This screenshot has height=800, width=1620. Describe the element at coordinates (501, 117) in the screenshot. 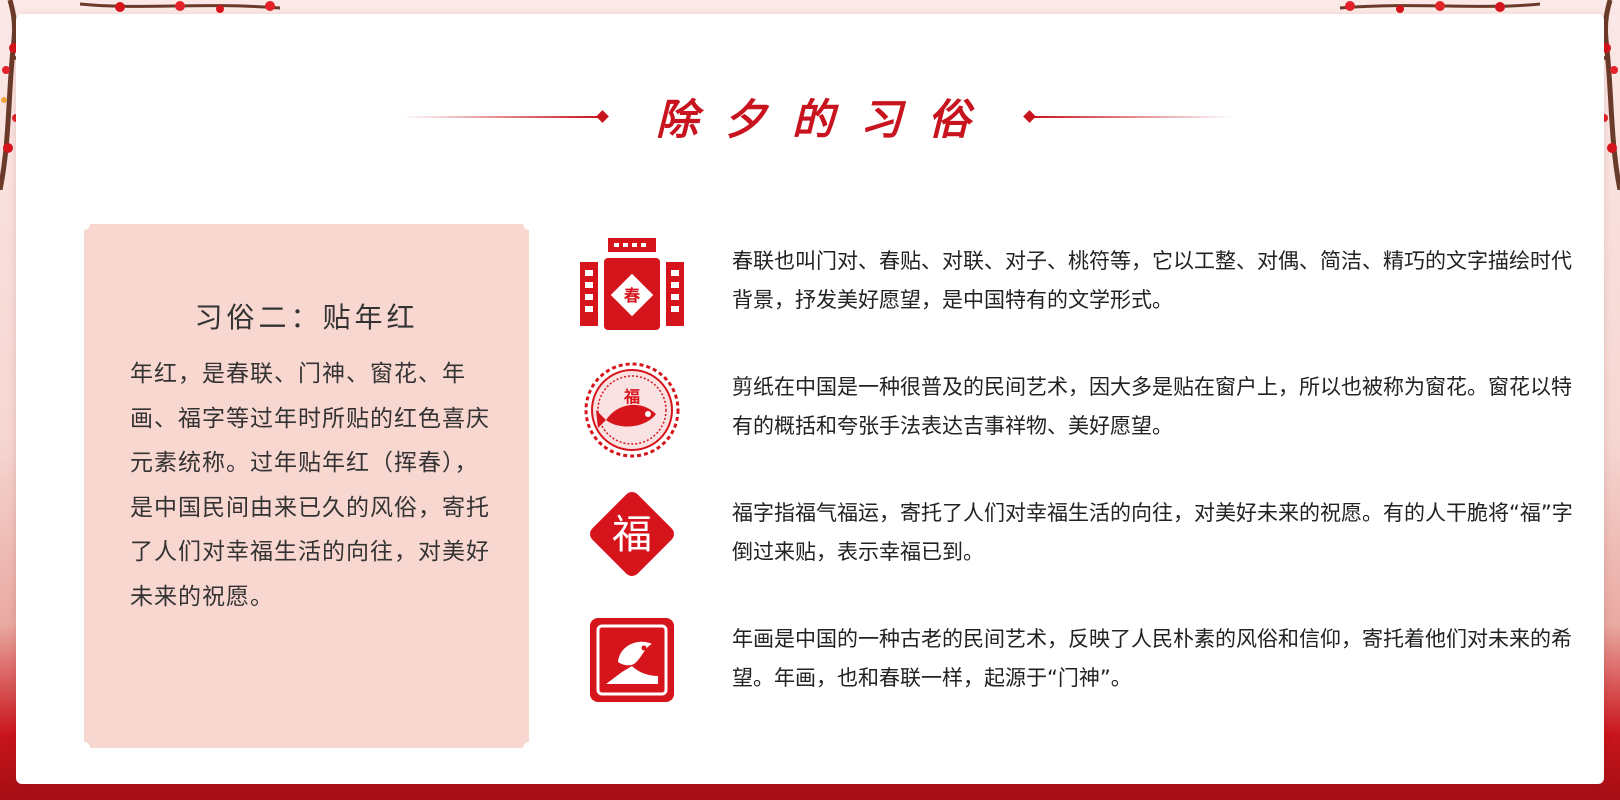

I see `title-divider-left` at that location.